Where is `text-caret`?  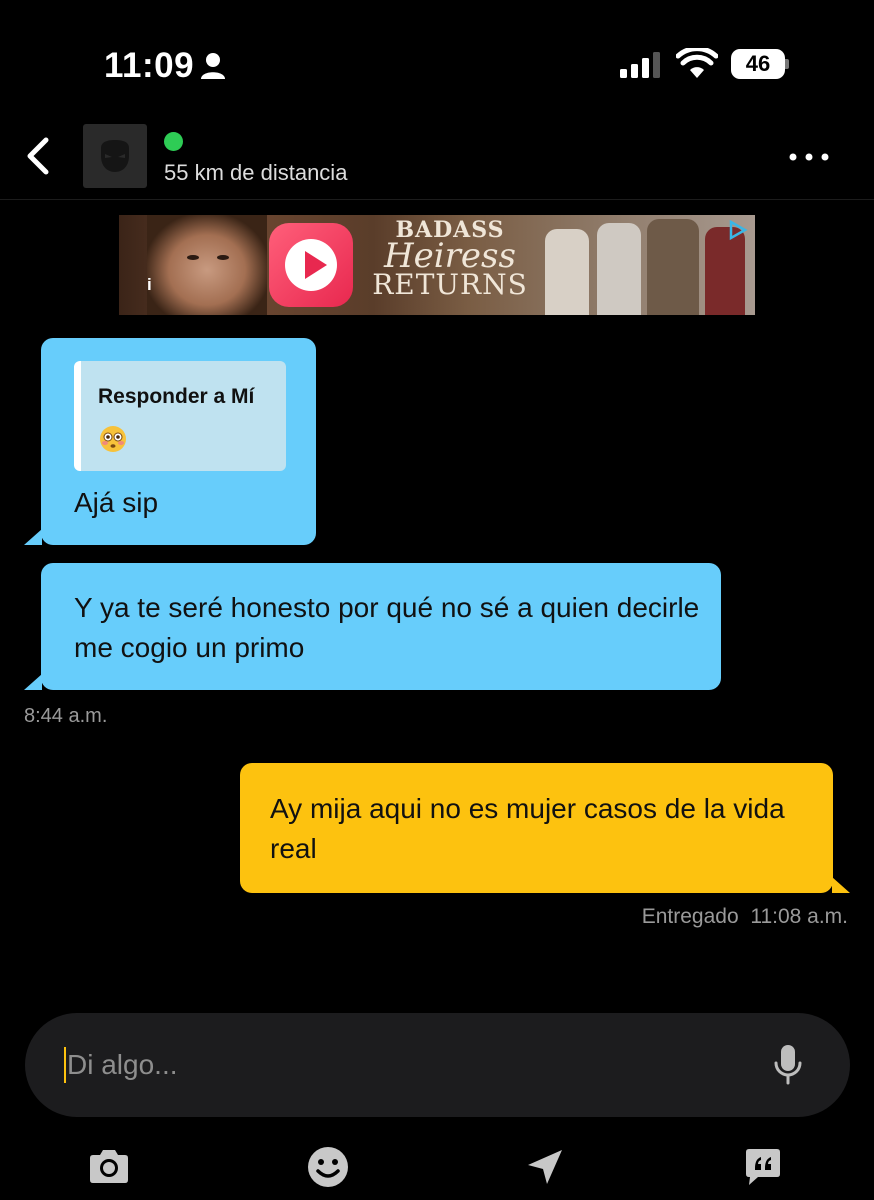
text-caret is located at coordinates (65, 1065).